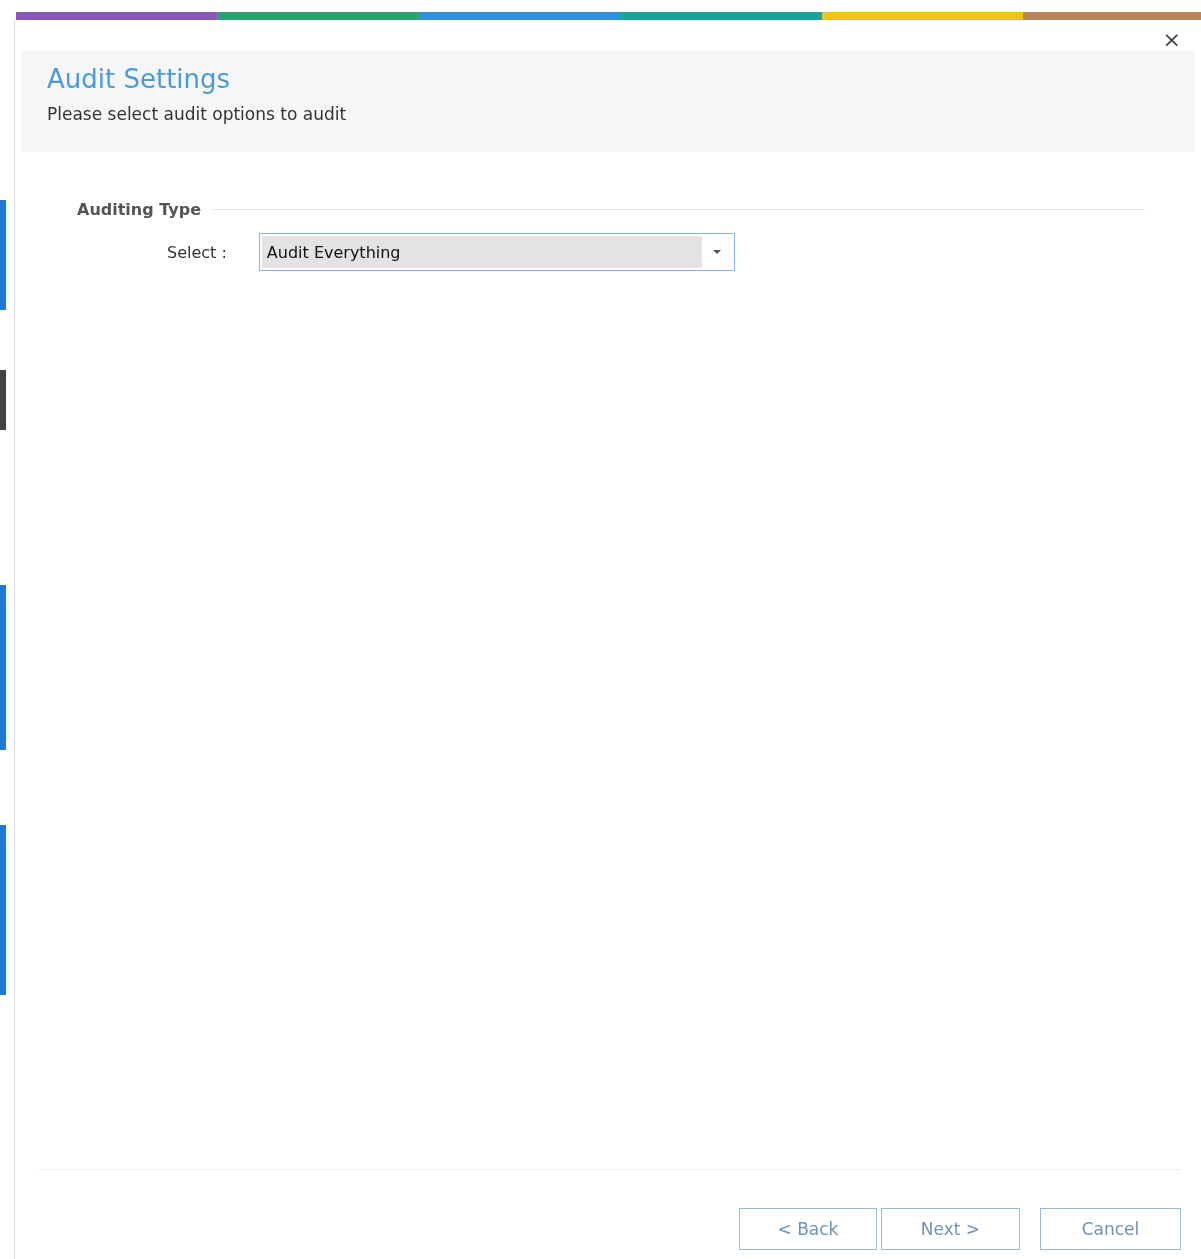  Describe the element at coordinates (139, 209) in the screenshot. I see `group-title: Auditing Type` at that location.